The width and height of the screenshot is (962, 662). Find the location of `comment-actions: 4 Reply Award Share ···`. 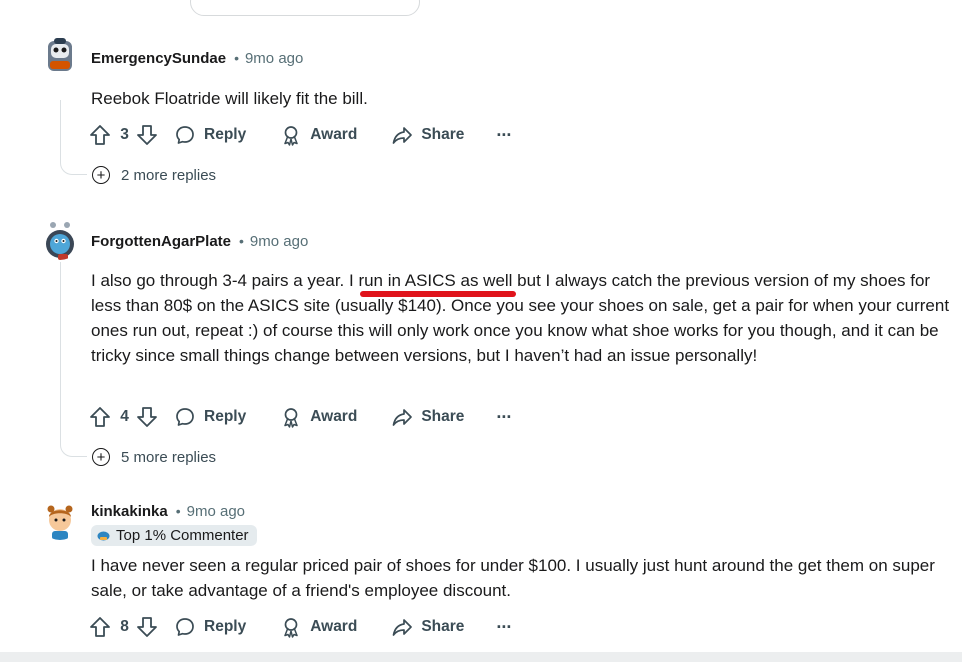

comment-actions: 4 Reply Award Share ··· is located at coordinates (300, 417).